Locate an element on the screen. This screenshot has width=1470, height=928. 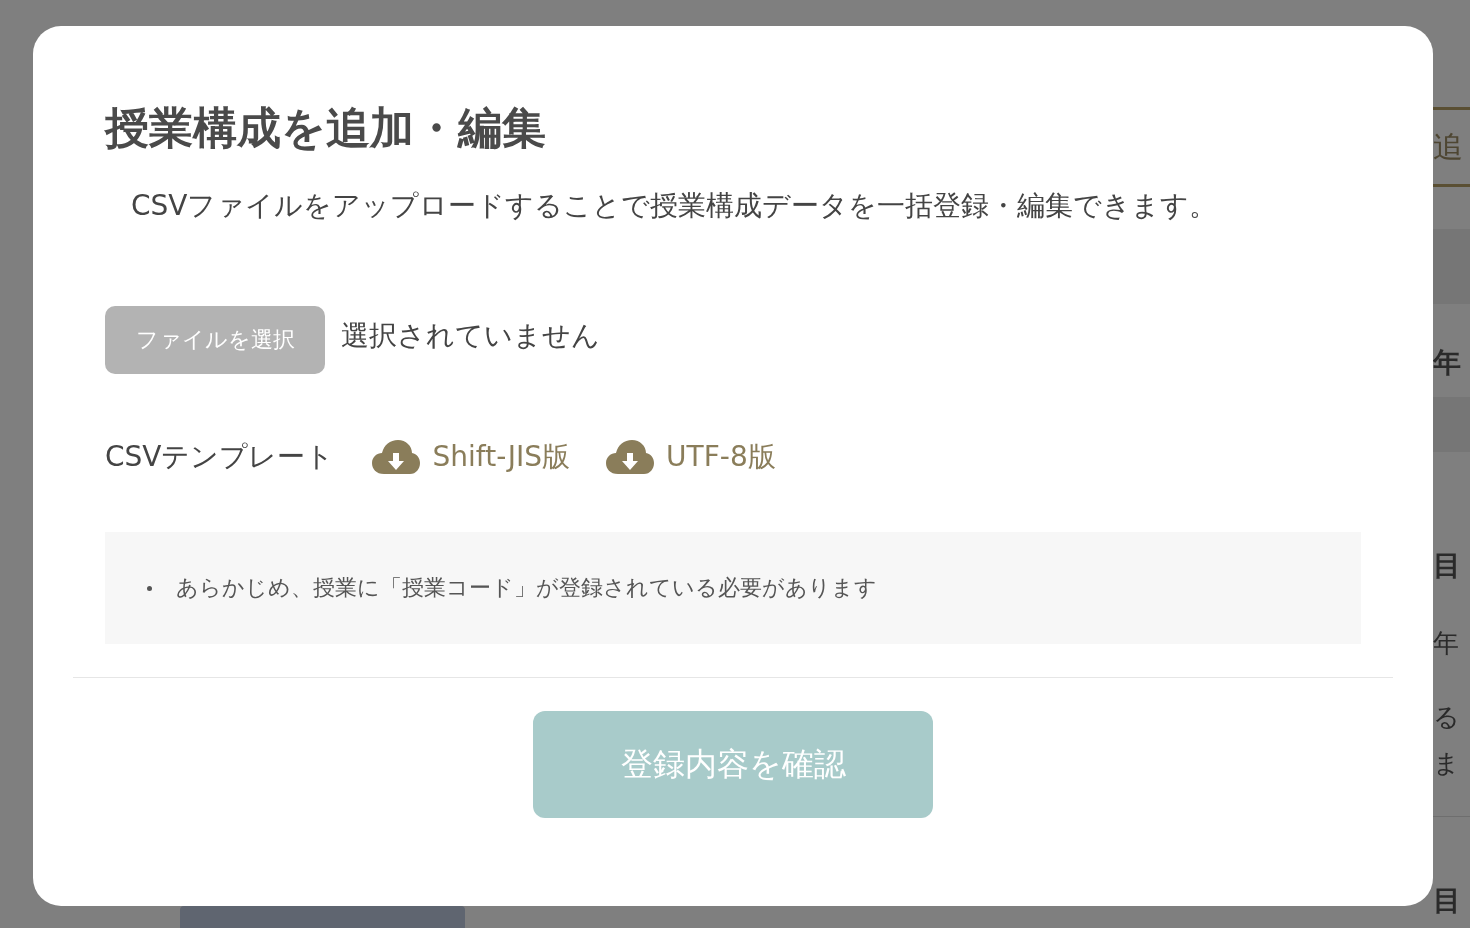
download-link: Shift-JIS版 is located at coordinates (471, 457).